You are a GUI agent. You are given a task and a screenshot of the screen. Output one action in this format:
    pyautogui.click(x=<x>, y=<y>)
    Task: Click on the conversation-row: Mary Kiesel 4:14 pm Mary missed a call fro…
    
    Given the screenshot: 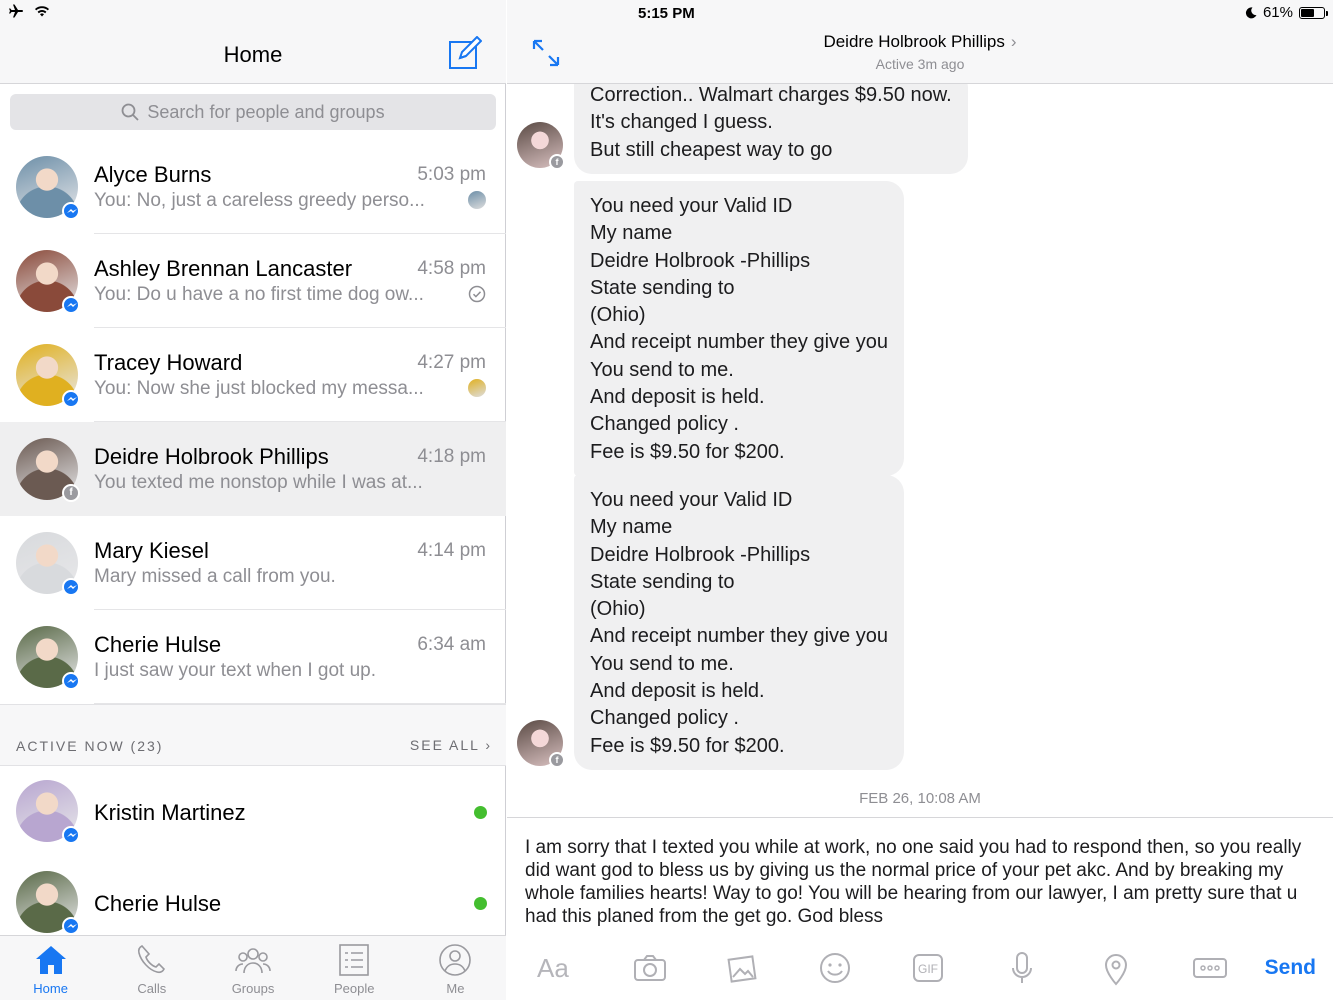 What is the action you would take?
    pyautogui.click(x=253, y=563)
    